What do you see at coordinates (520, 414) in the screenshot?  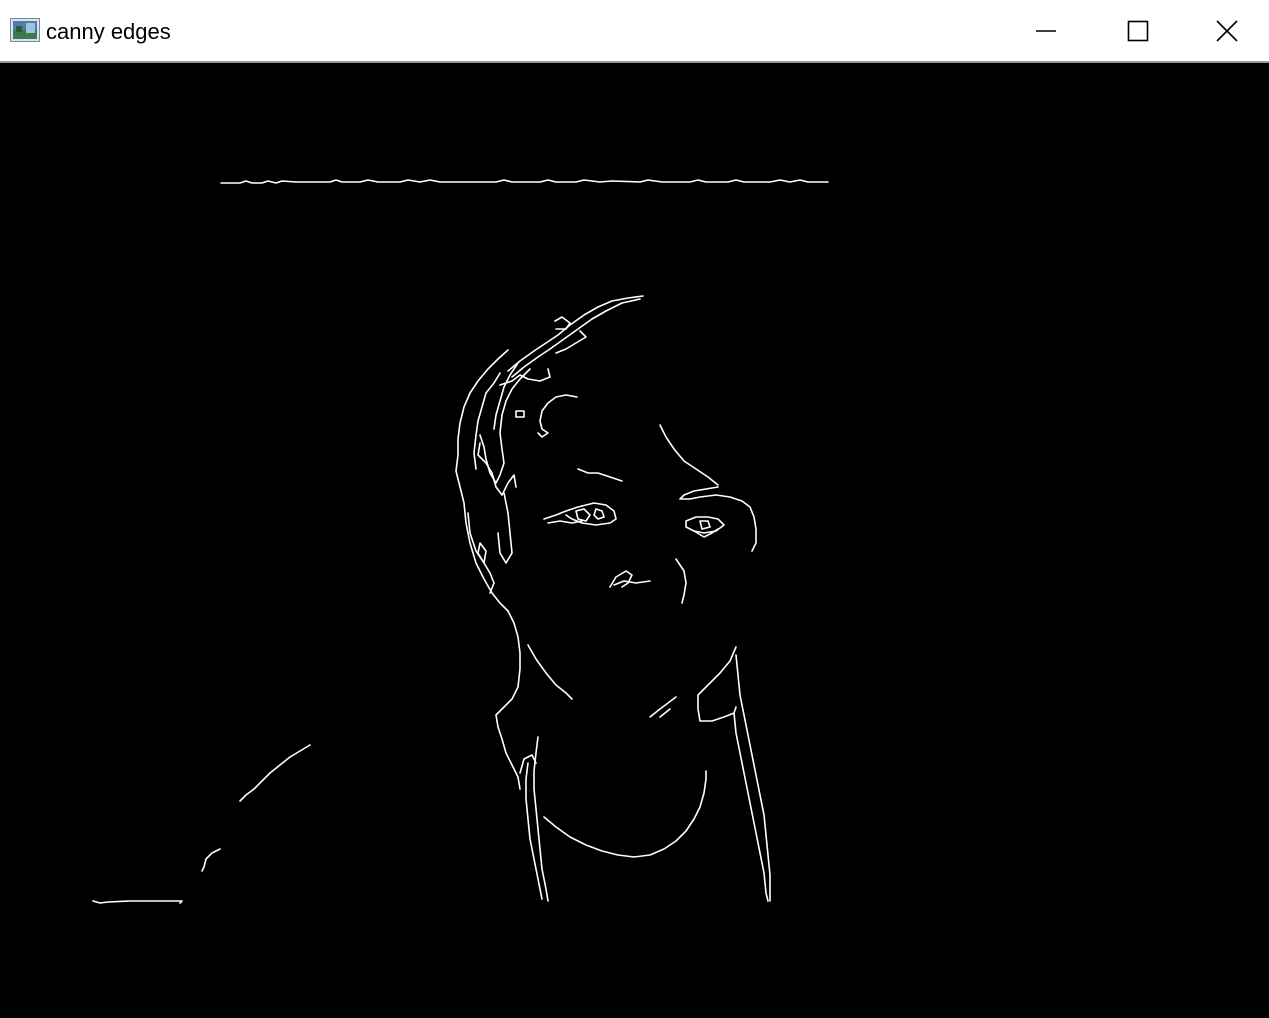 I see `hair-square` at bounding box center [520, 414].